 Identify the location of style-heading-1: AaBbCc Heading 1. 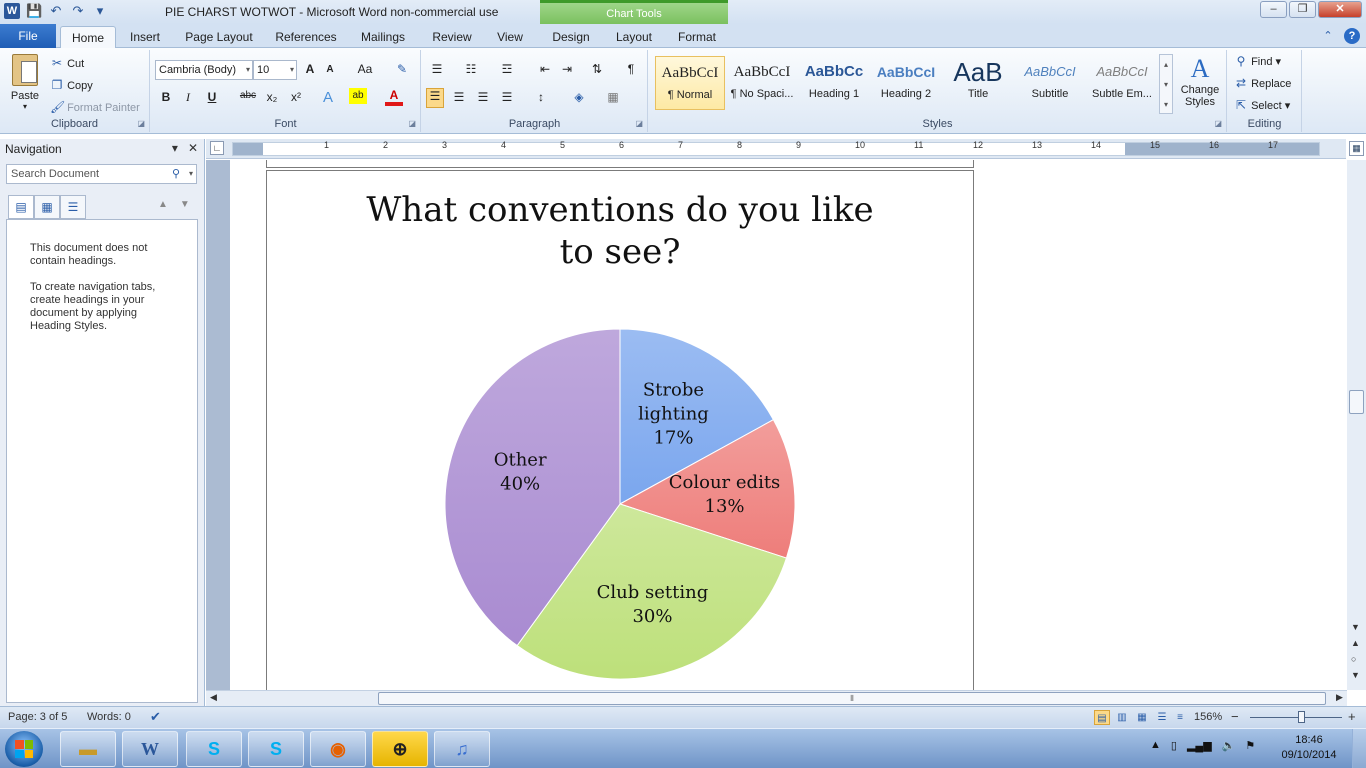
(834, 83).